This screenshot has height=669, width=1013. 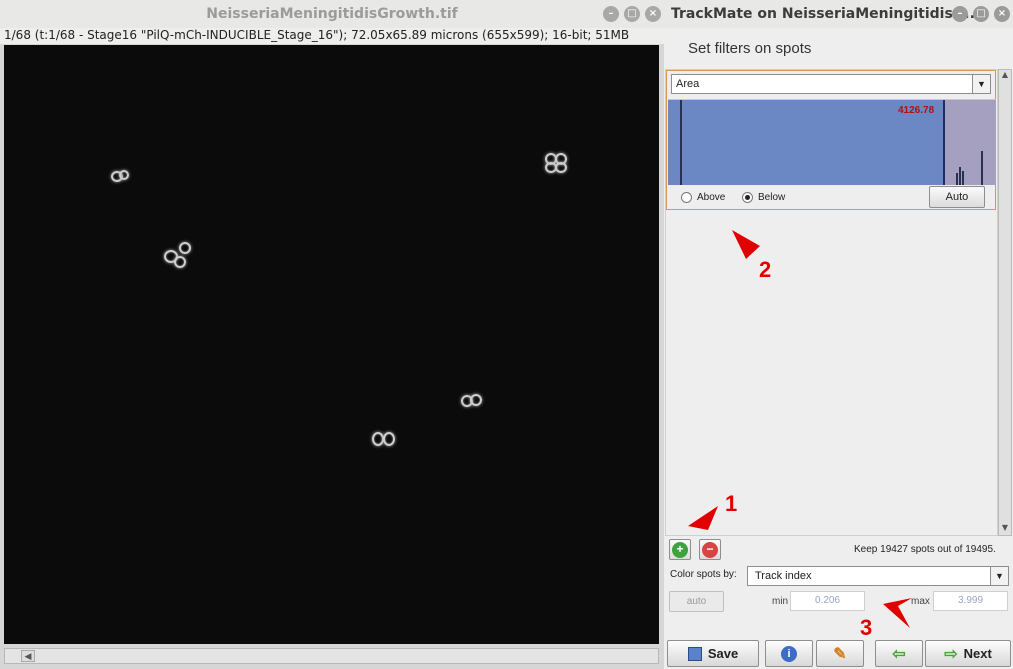 What do you see at coordinates (783, 576) in the screenshot?
I see `color-by-value: Track index` at bounding box center [783, 576].